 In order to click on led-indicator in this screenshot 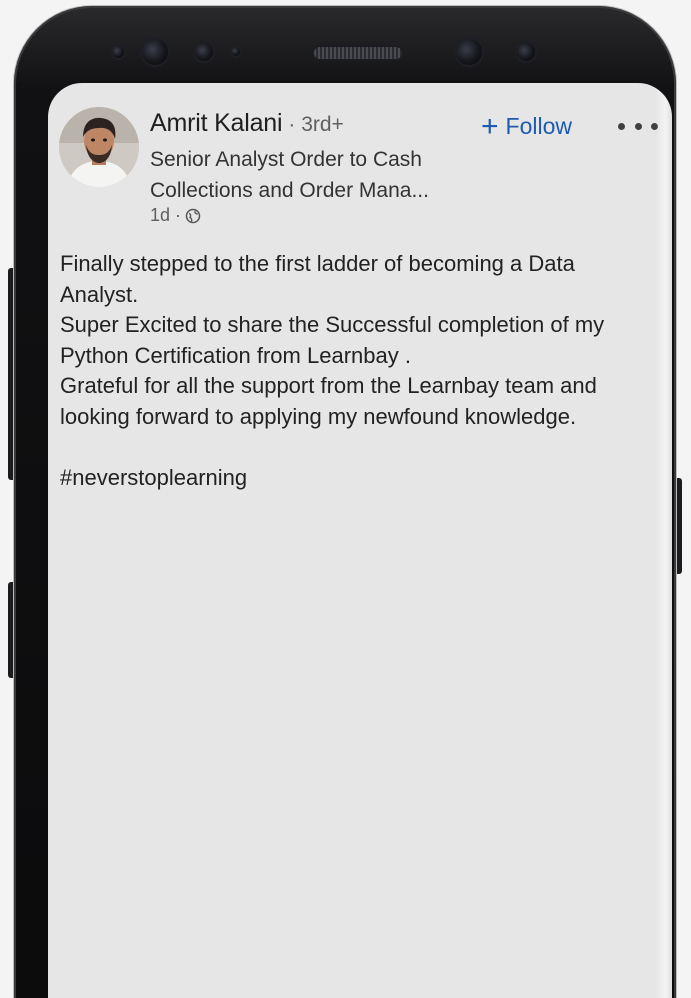, I will do `click(235, 51)`.